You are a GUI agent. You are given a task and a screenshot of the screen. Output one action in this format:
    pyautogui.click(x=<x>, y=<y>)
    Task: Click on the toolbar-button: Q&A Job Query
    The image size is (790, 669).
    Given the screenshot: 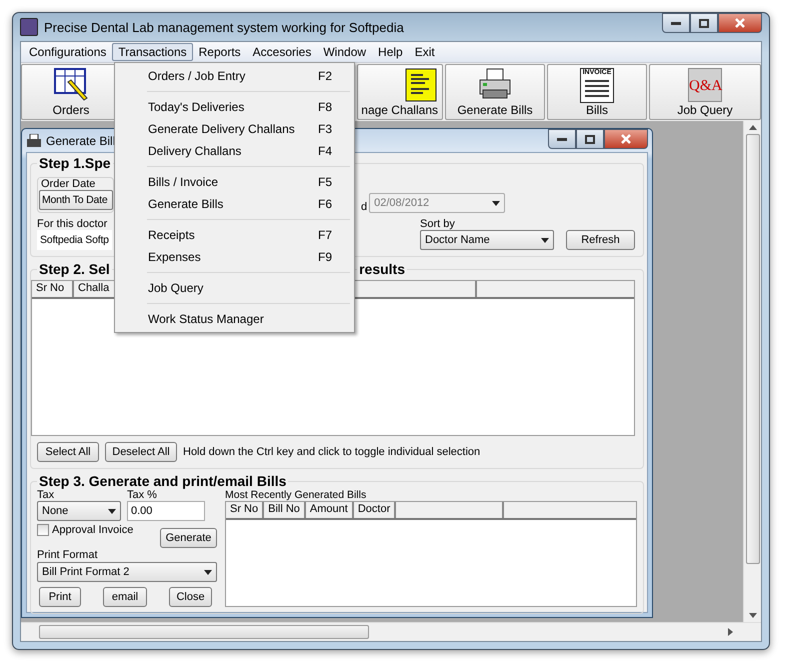 What is the action you would take?
    pyautogui.click(x=705, y=92)
    